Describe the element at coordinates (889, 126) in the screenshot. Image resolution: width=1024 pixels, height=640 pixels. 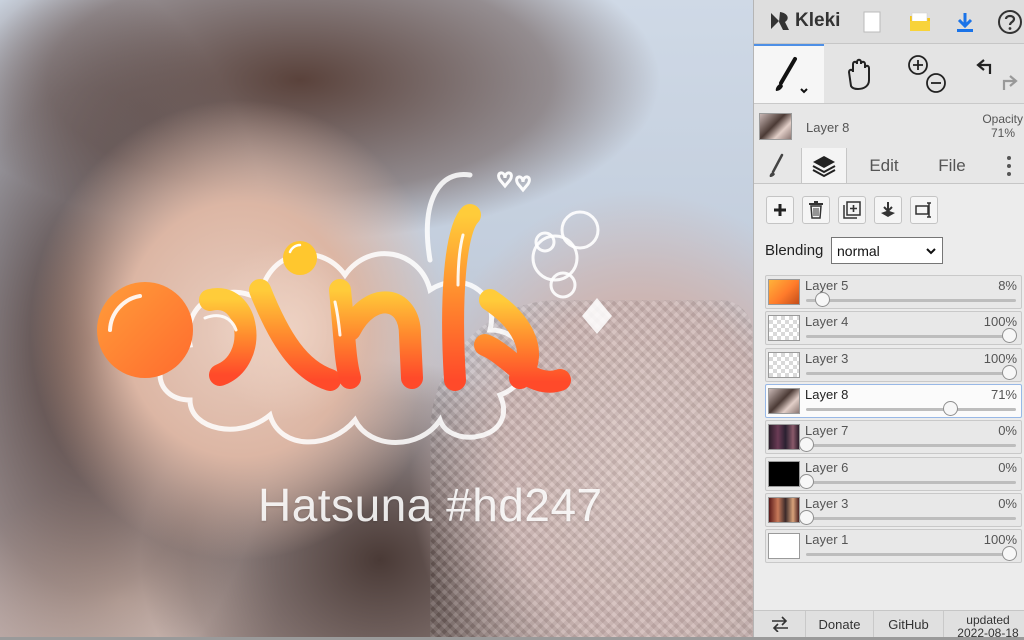
I see `active-layer-info: Layer 8 Opacity 71%` at that location.